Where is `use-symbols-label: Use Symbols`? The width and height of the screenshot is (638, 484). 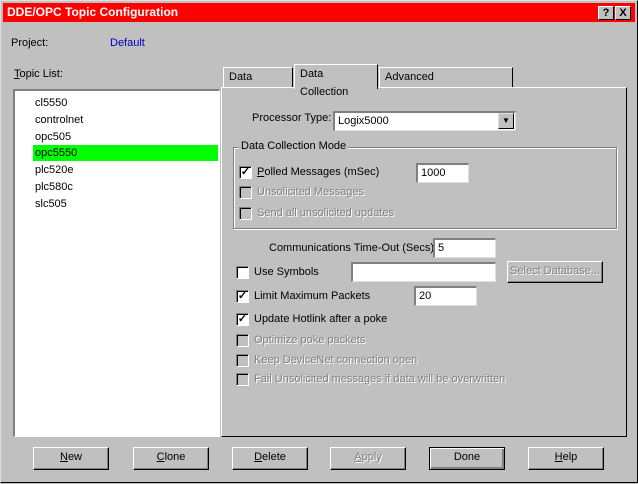 use-symbols-label: Use Symbols is located at coordinates (286, 272).